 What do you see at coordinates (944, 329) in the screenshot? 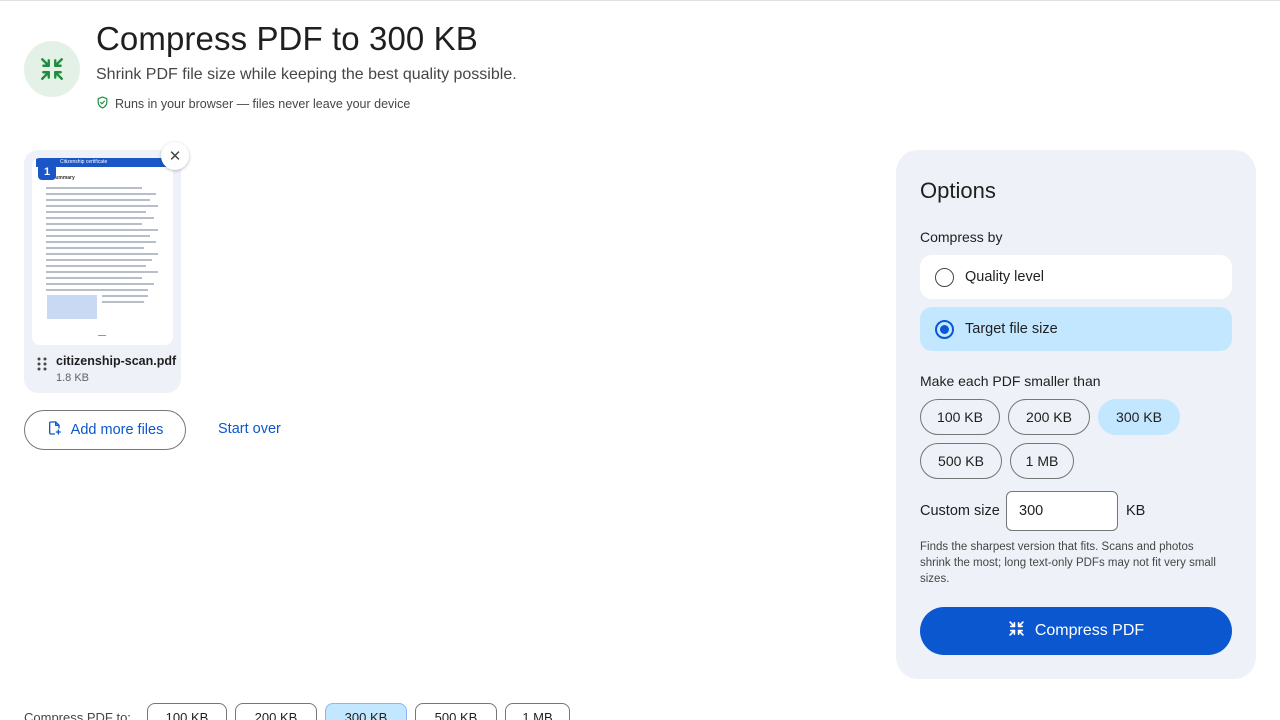
I see `target-file-size-radio` at bounding box center [944, 329].